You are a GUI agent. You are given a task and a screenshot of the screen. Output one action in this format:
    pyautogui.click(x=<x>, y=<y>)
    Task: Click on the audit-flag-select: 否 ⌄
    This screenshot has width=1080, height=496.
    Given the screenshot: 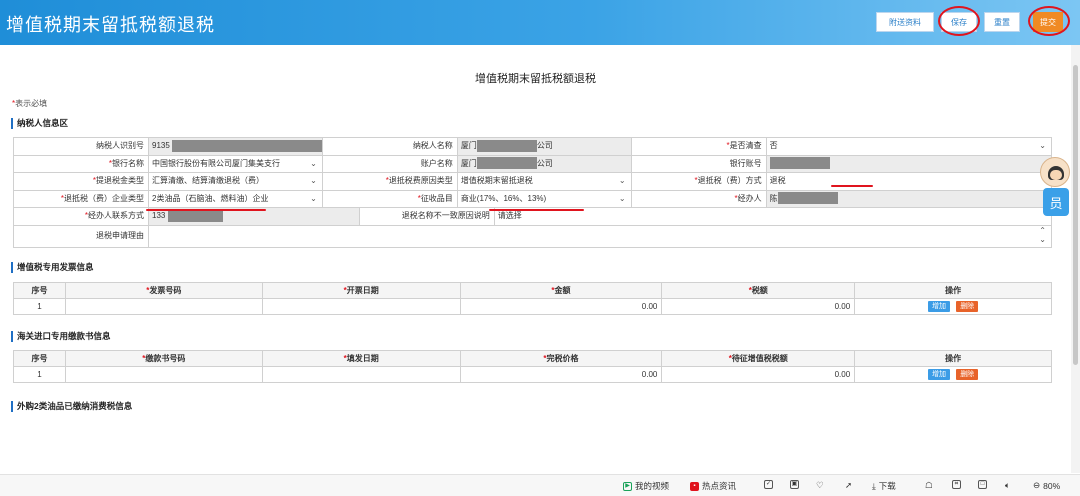 What is the action you would take?
    pyautogui.click(x=909, y=146)
    